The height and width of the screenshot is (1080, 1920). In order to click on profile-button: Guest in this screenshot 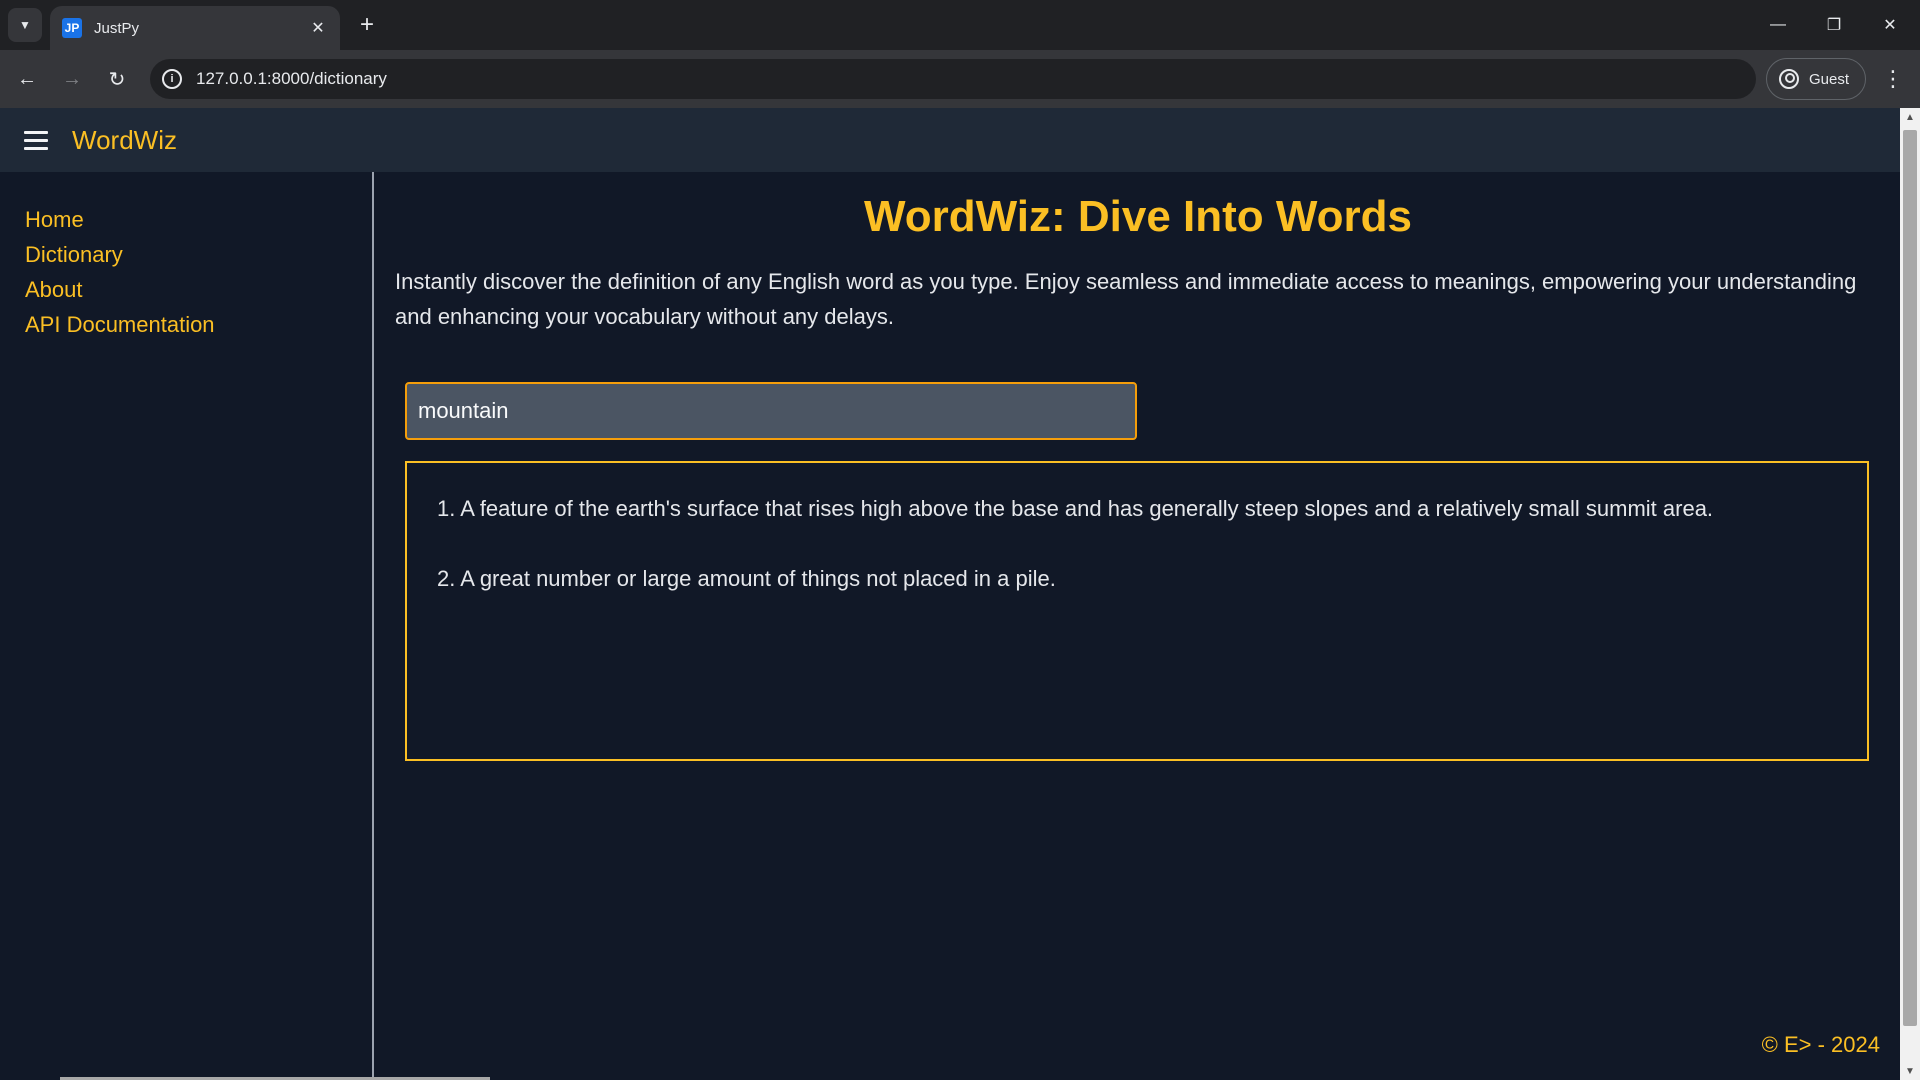, I will do `click(1816, 79)`.